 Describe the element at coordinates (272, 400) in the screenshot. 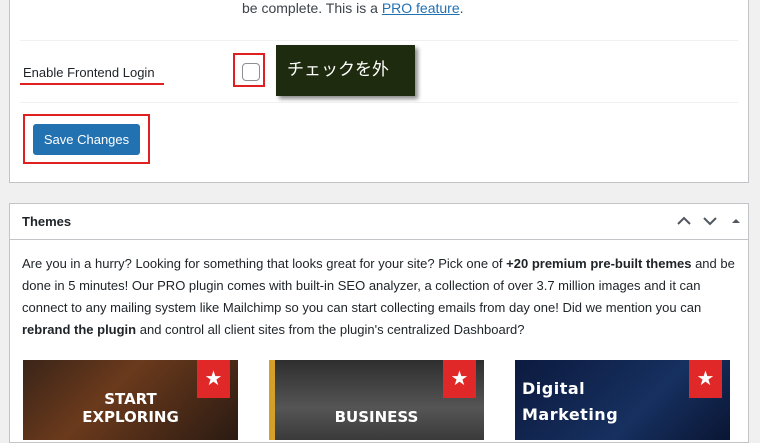

I see `accent-bar` at that location.